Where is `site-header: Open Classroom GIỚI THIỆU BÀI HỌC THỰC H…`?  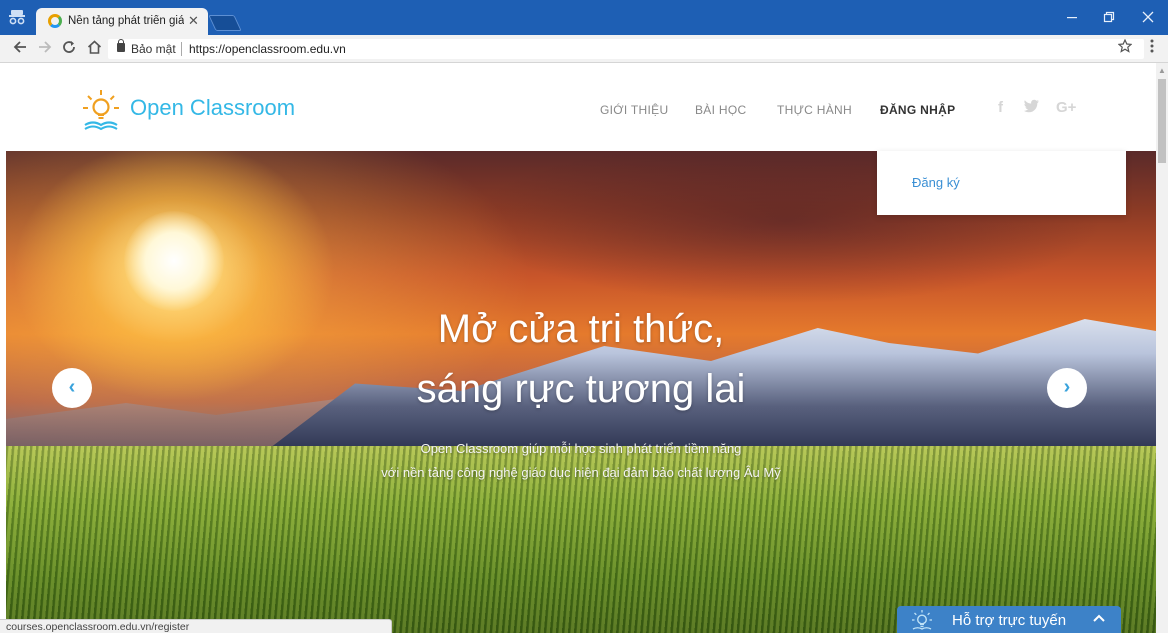
site-header: Open Classroom GIỚI THIỆU BÀI HỌC THỰC H… is located at coordinates (581, 107).